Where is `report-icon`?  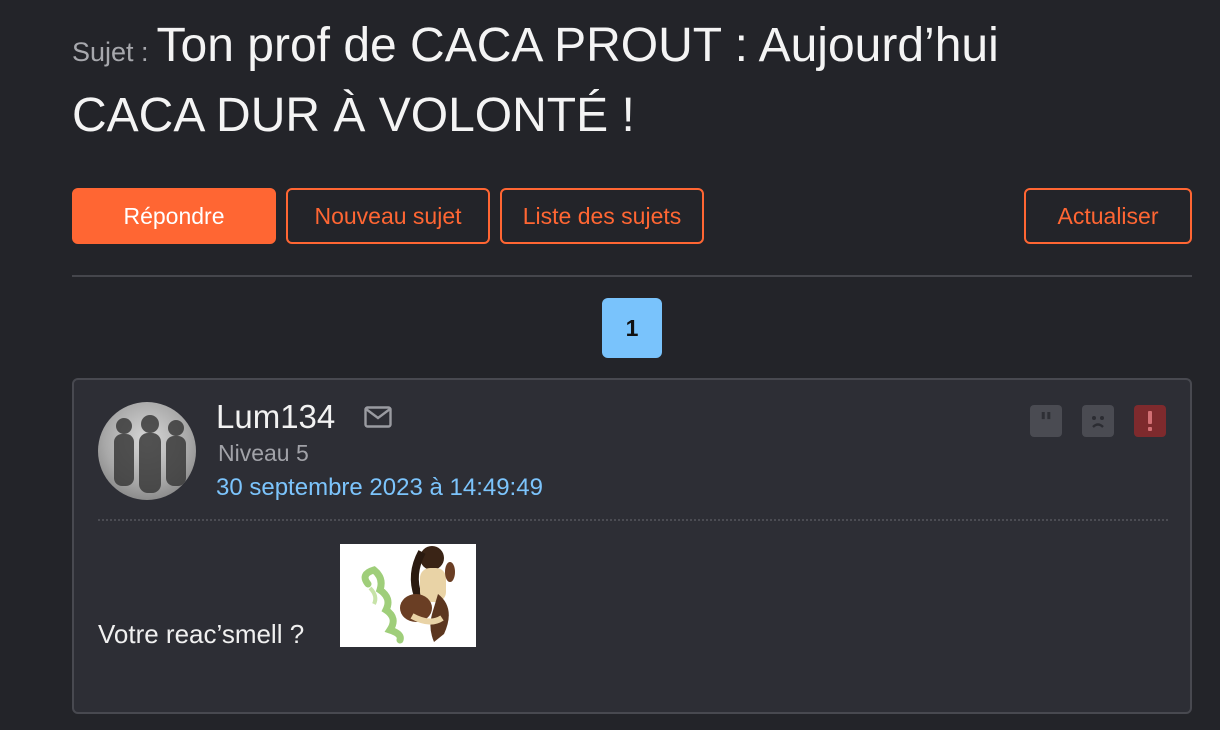 report-icon is located at coordinates (1150, 421).